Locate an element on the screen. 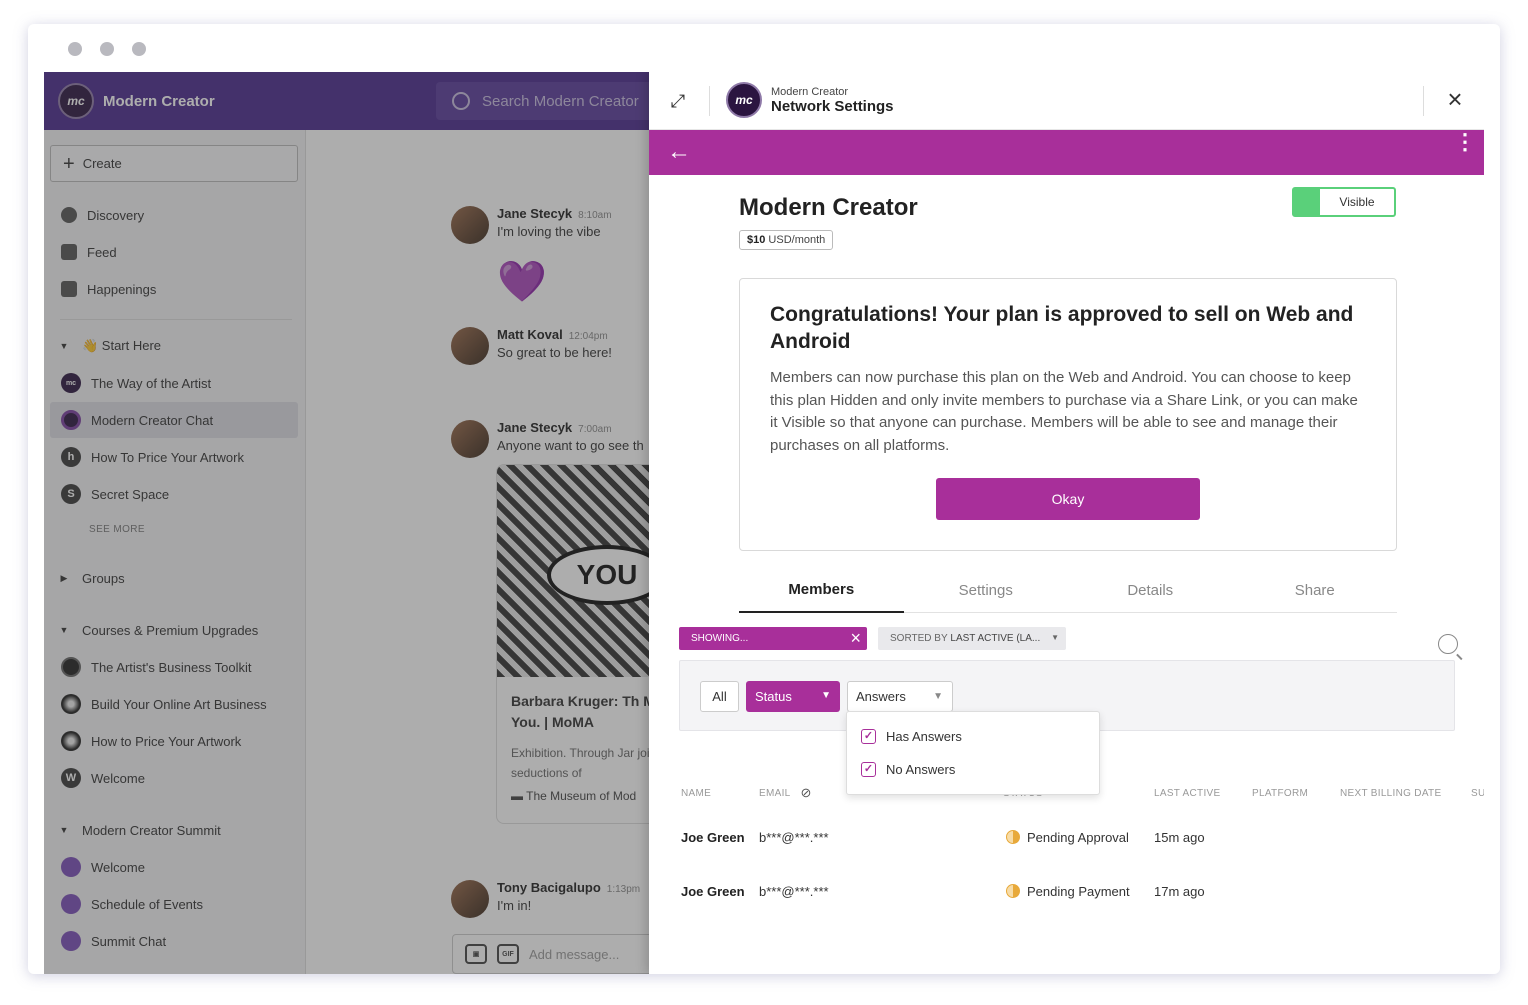 The height and width of the screenshot is (1005, 1528). tab-members: Members is located at coordinates (821, 590).